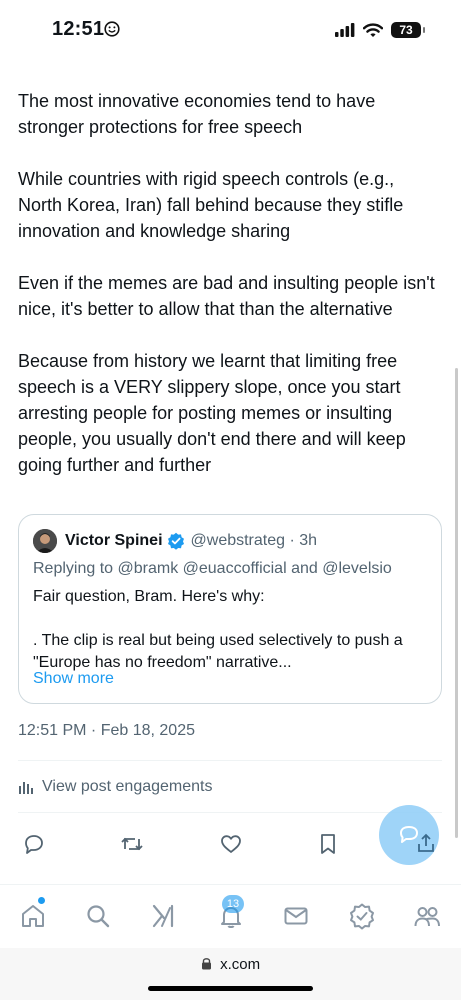 Image resolution: width=461 pixels, height=1000 pixels. Describe the element at coordinates (78, 29) in the screenshot. I see `status-time: 12:51` at that location.